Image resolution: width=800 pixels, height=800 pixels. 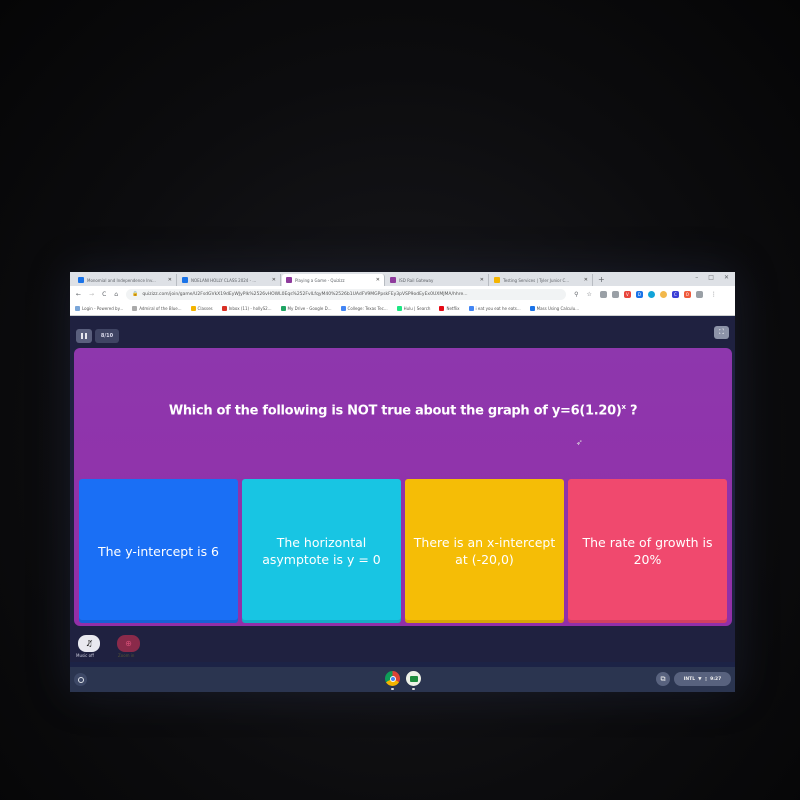 What do you see at coordinates (104, 294) in the screenshot?
I see `reload-button: C` at bounding box center [104, 294].